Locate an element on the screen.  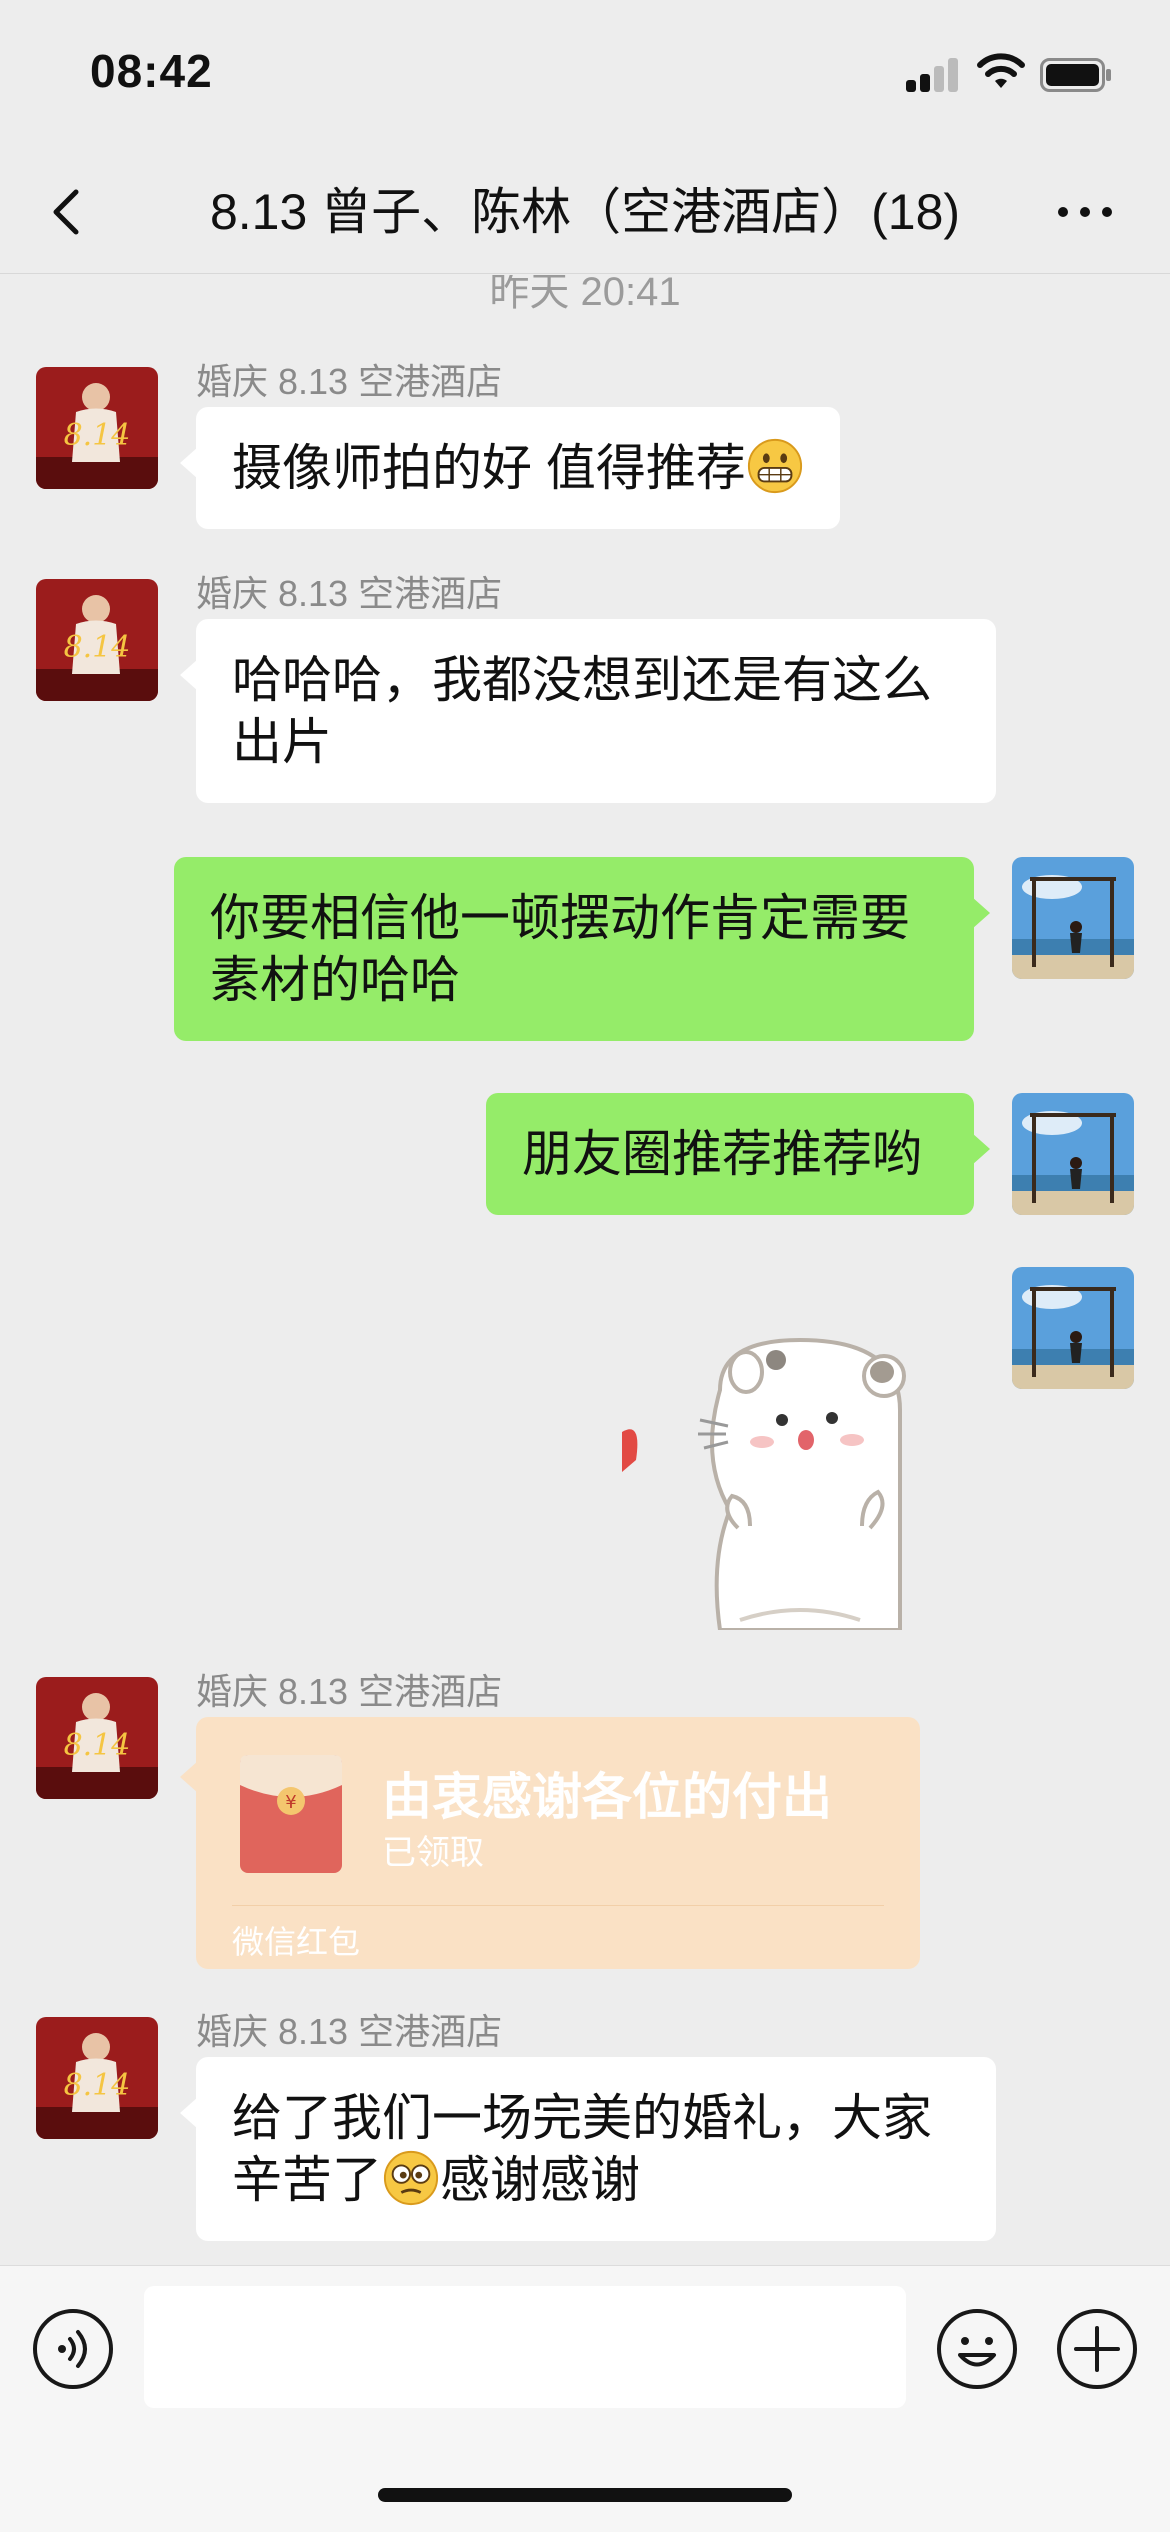
message-text: 你要相信他一顿摆动作肯定需要 is located at coordinates (560, 918).